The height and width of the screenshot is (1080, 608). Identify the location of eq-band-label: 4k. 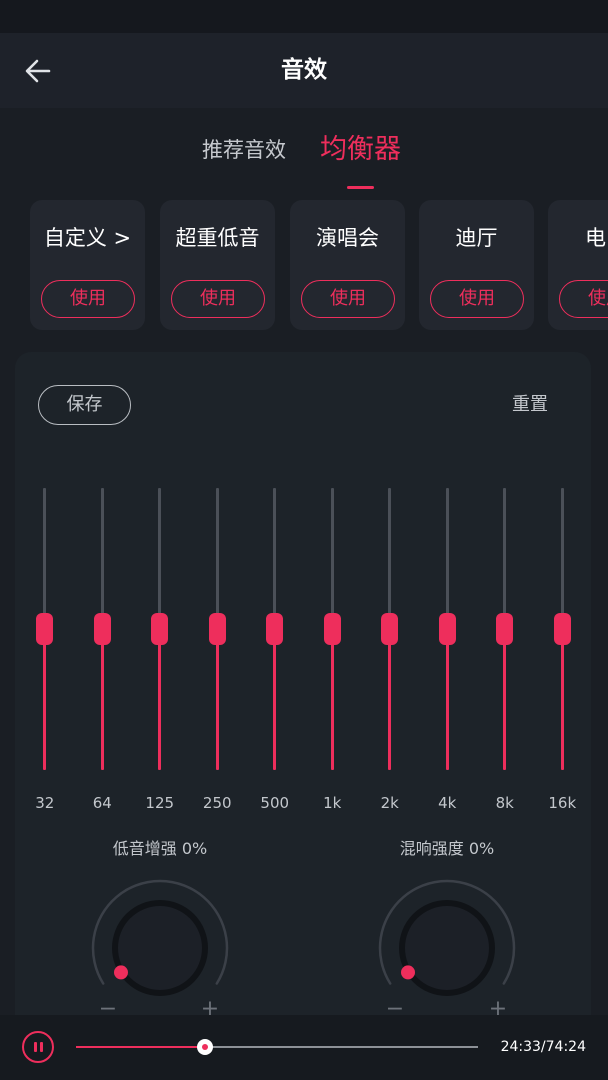
(447, 803).